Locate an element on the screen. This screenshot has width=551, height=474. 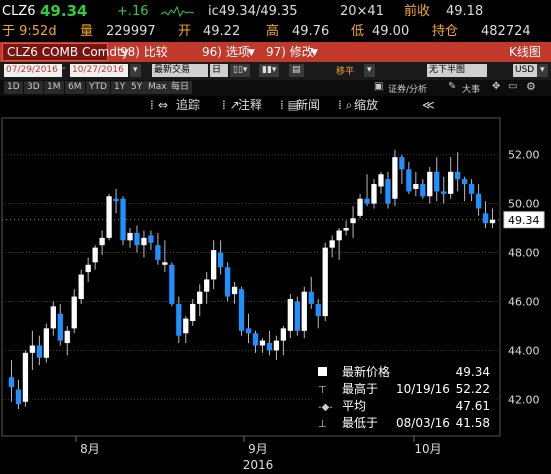
prev-close-value: 49.18 is located at coordinates (465, 11).